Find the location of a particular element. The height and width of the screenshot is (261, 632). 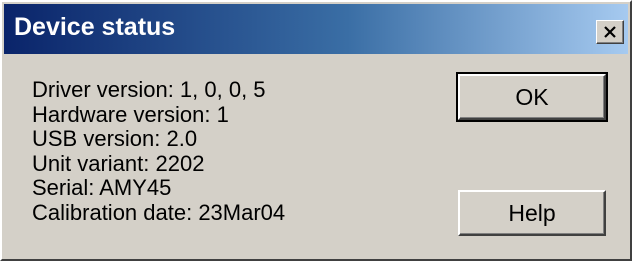

help-button-label: Help is located at coordinates (532, 212).